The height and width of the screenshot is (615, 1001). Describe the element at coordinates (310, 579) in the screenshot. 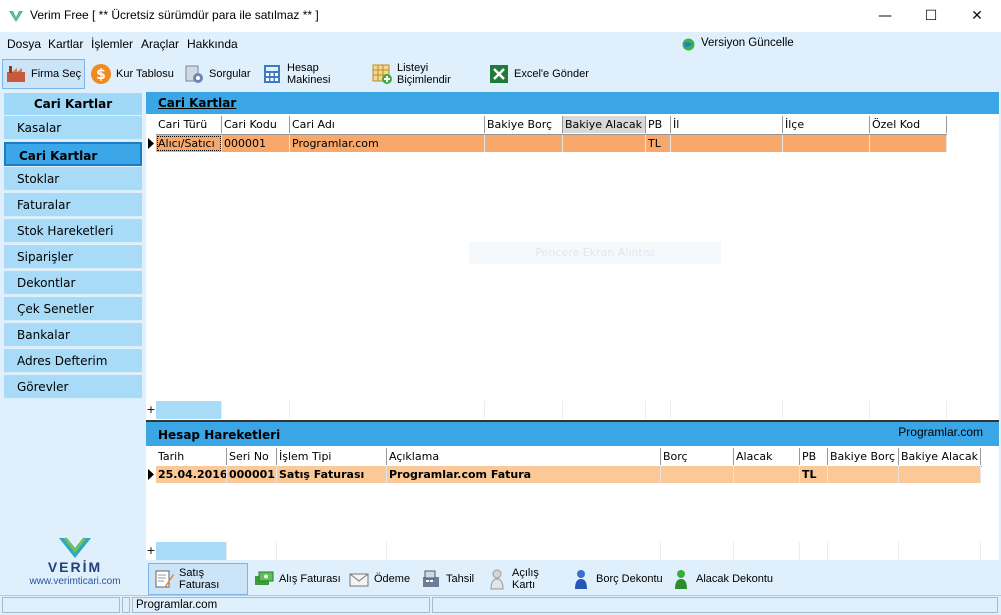

I see `alis-faturasi-label: Alış Faturası` at that location.